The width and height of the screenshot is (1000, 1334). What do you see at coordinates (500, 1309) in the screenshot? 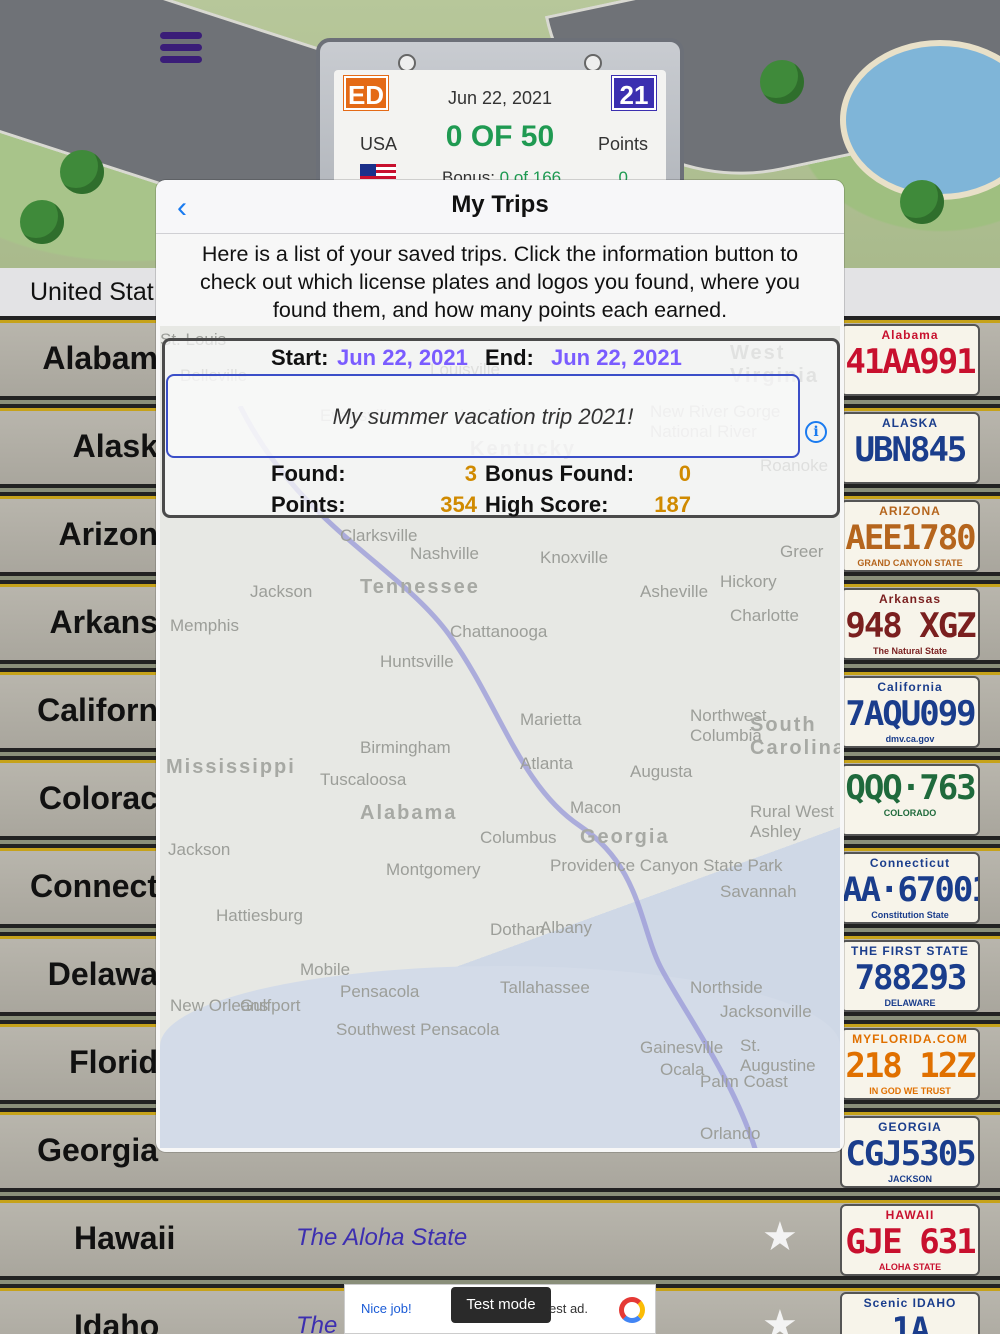
I see `ad-banner: Nice job! Test mode est ad.` at bounding box center [500, 1309].